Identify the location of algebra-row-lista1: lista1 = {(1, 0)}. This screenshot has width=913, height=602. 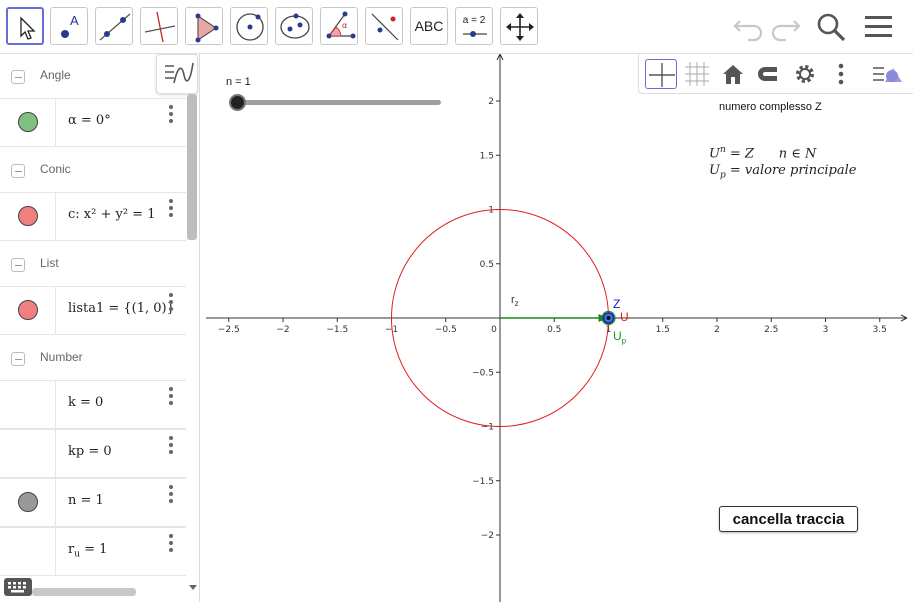
(93, 310).